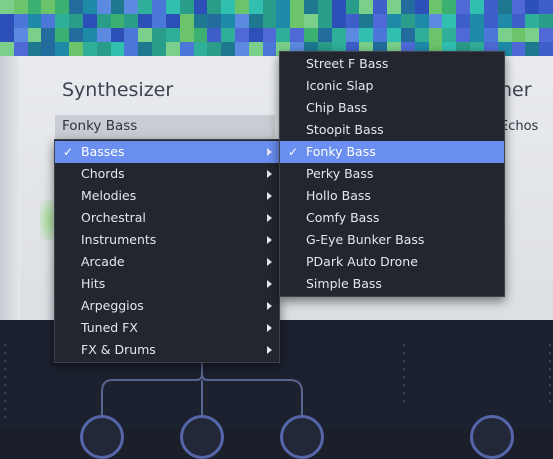  I want to click on menu-item-label: Fonky Bass, so click(341, 151).